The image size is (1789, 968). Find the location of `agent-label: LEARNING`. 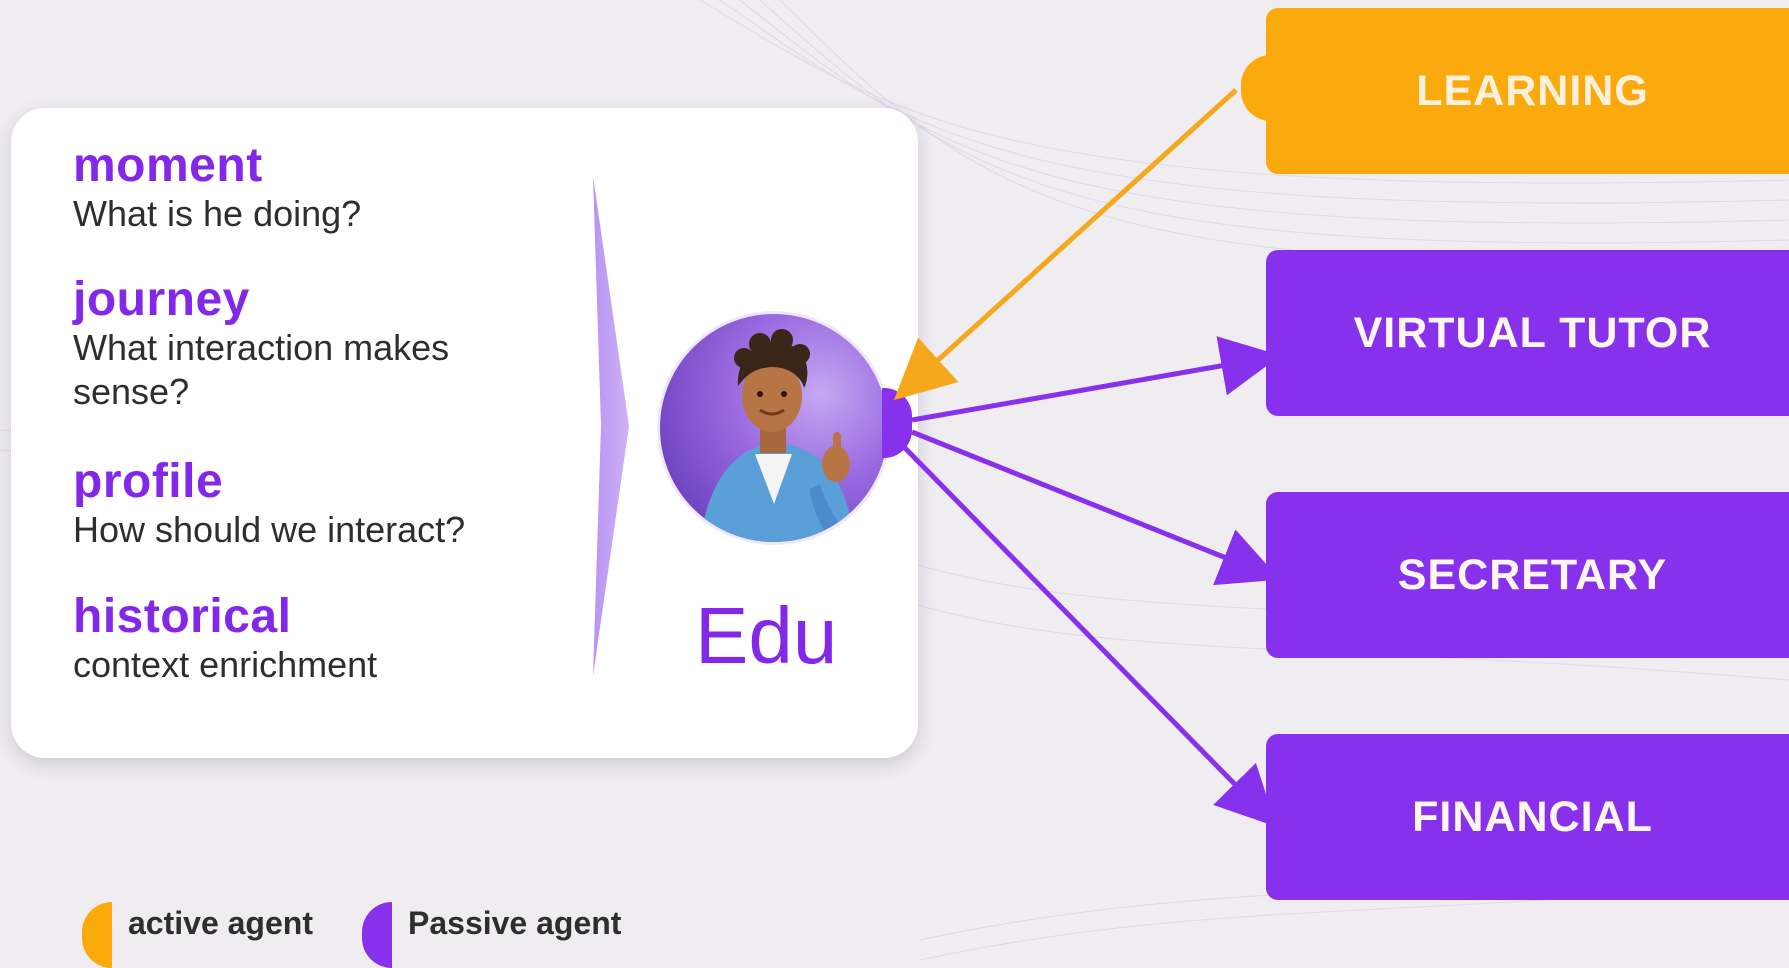

agent-label: LEARNING is located at coordinates (1532, 90).